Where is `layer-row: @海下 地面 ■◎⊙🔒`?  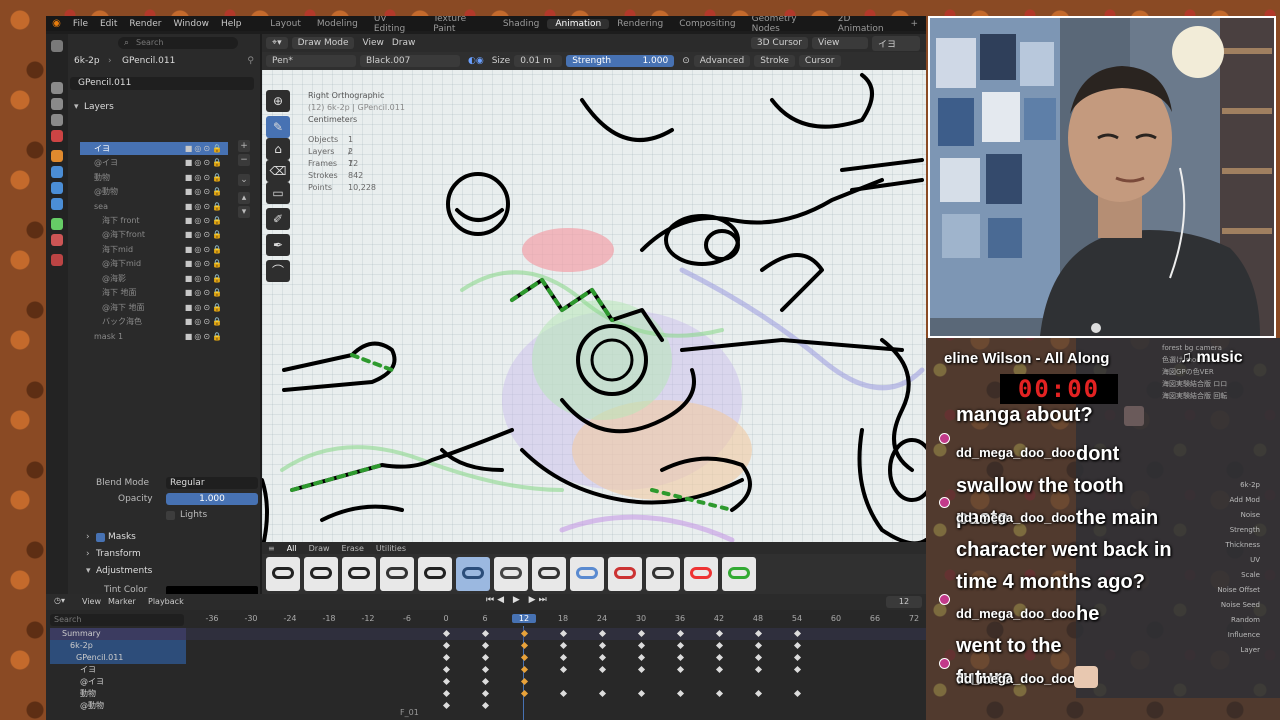
layer-row: @海下 地面 ■◎⊙🔒 is located at coordinates (154, 307).